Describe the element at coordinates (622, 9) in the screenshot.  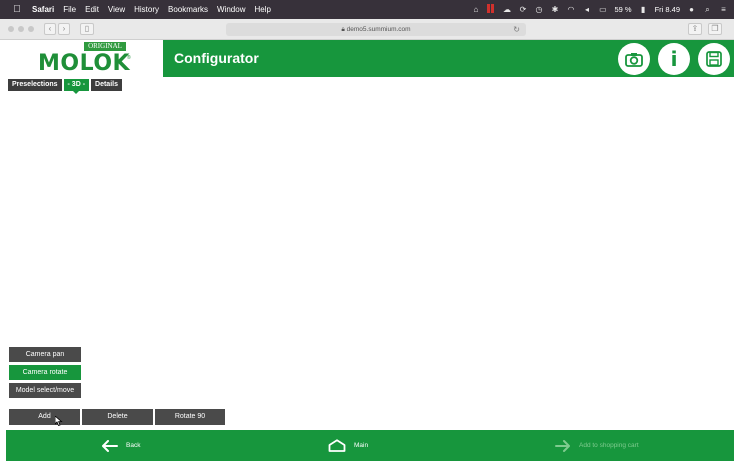
I see `battery-percentage: 59 %` at that location.